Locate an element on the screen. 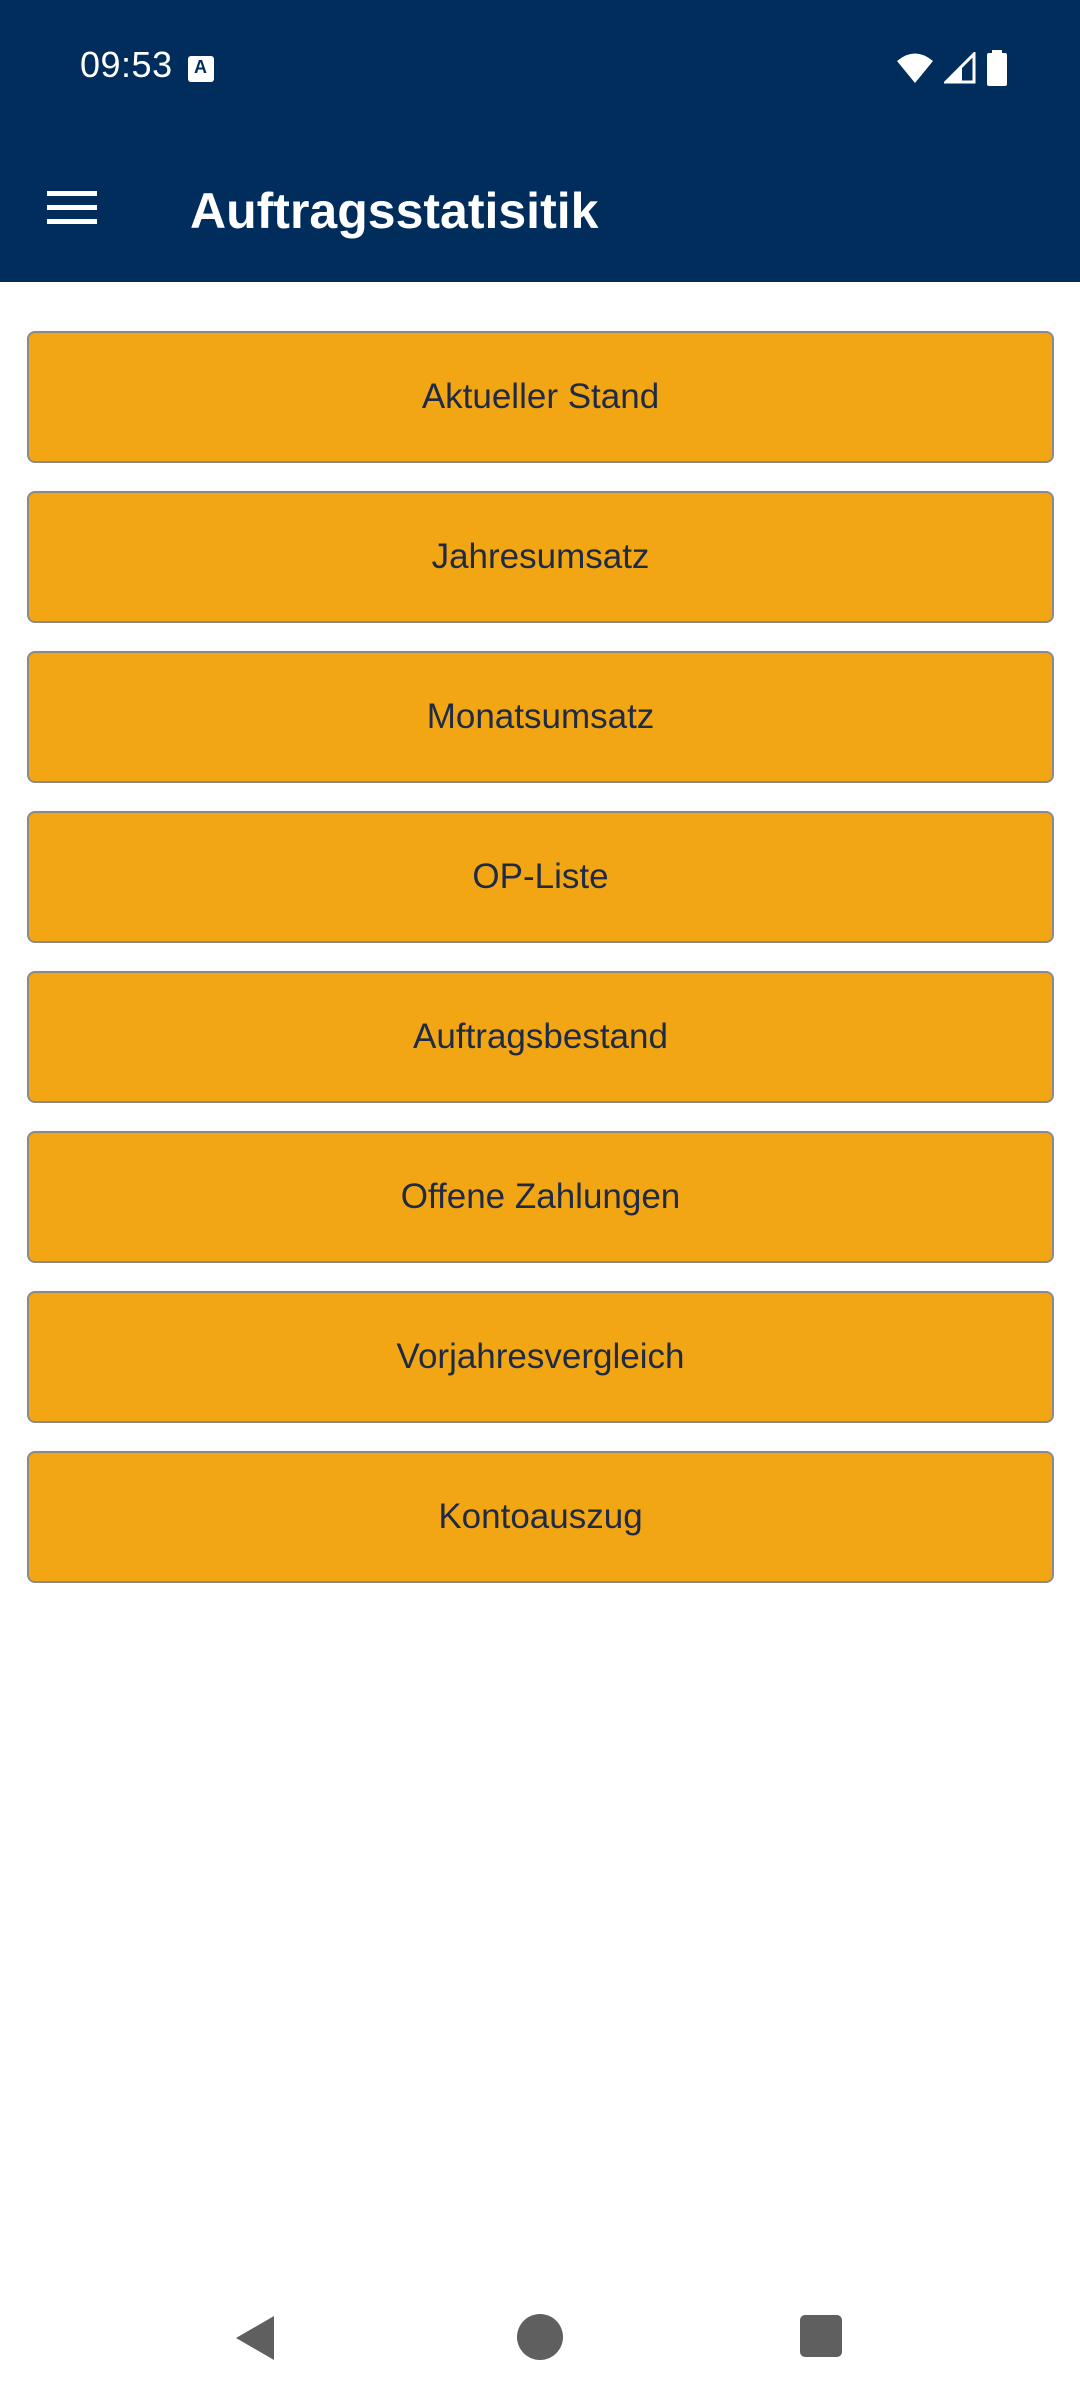  home-icon is located at coordinates (540, 2337).